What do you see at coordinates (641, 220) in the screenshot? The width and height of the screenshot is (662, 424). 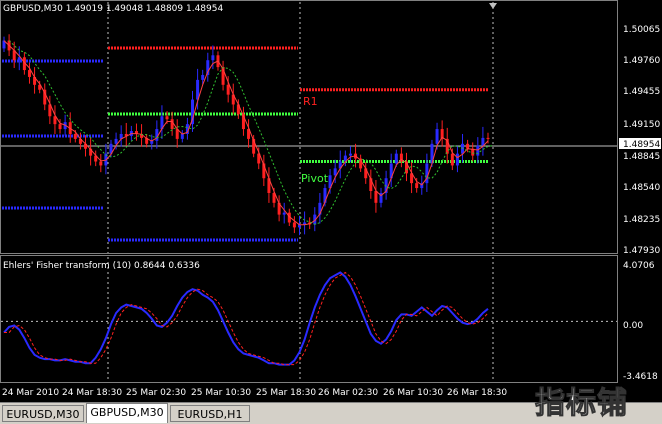 I see `price-axis-label: 1.48235` at bounding box center [641, 220].